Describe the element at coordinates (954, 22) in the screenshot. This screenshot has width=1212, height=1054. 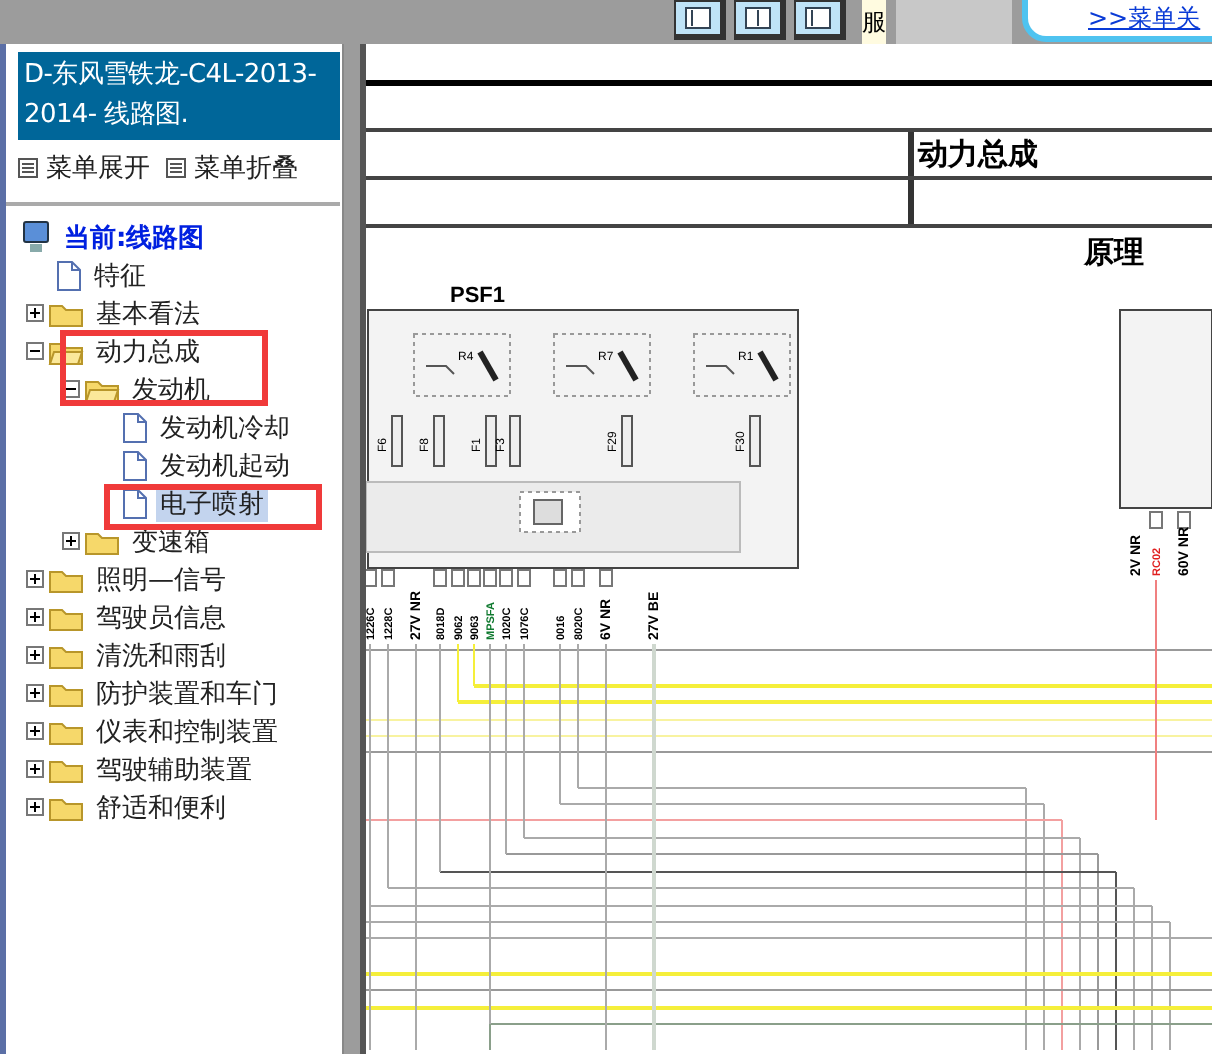
I see `photo-placeholder` at that location.